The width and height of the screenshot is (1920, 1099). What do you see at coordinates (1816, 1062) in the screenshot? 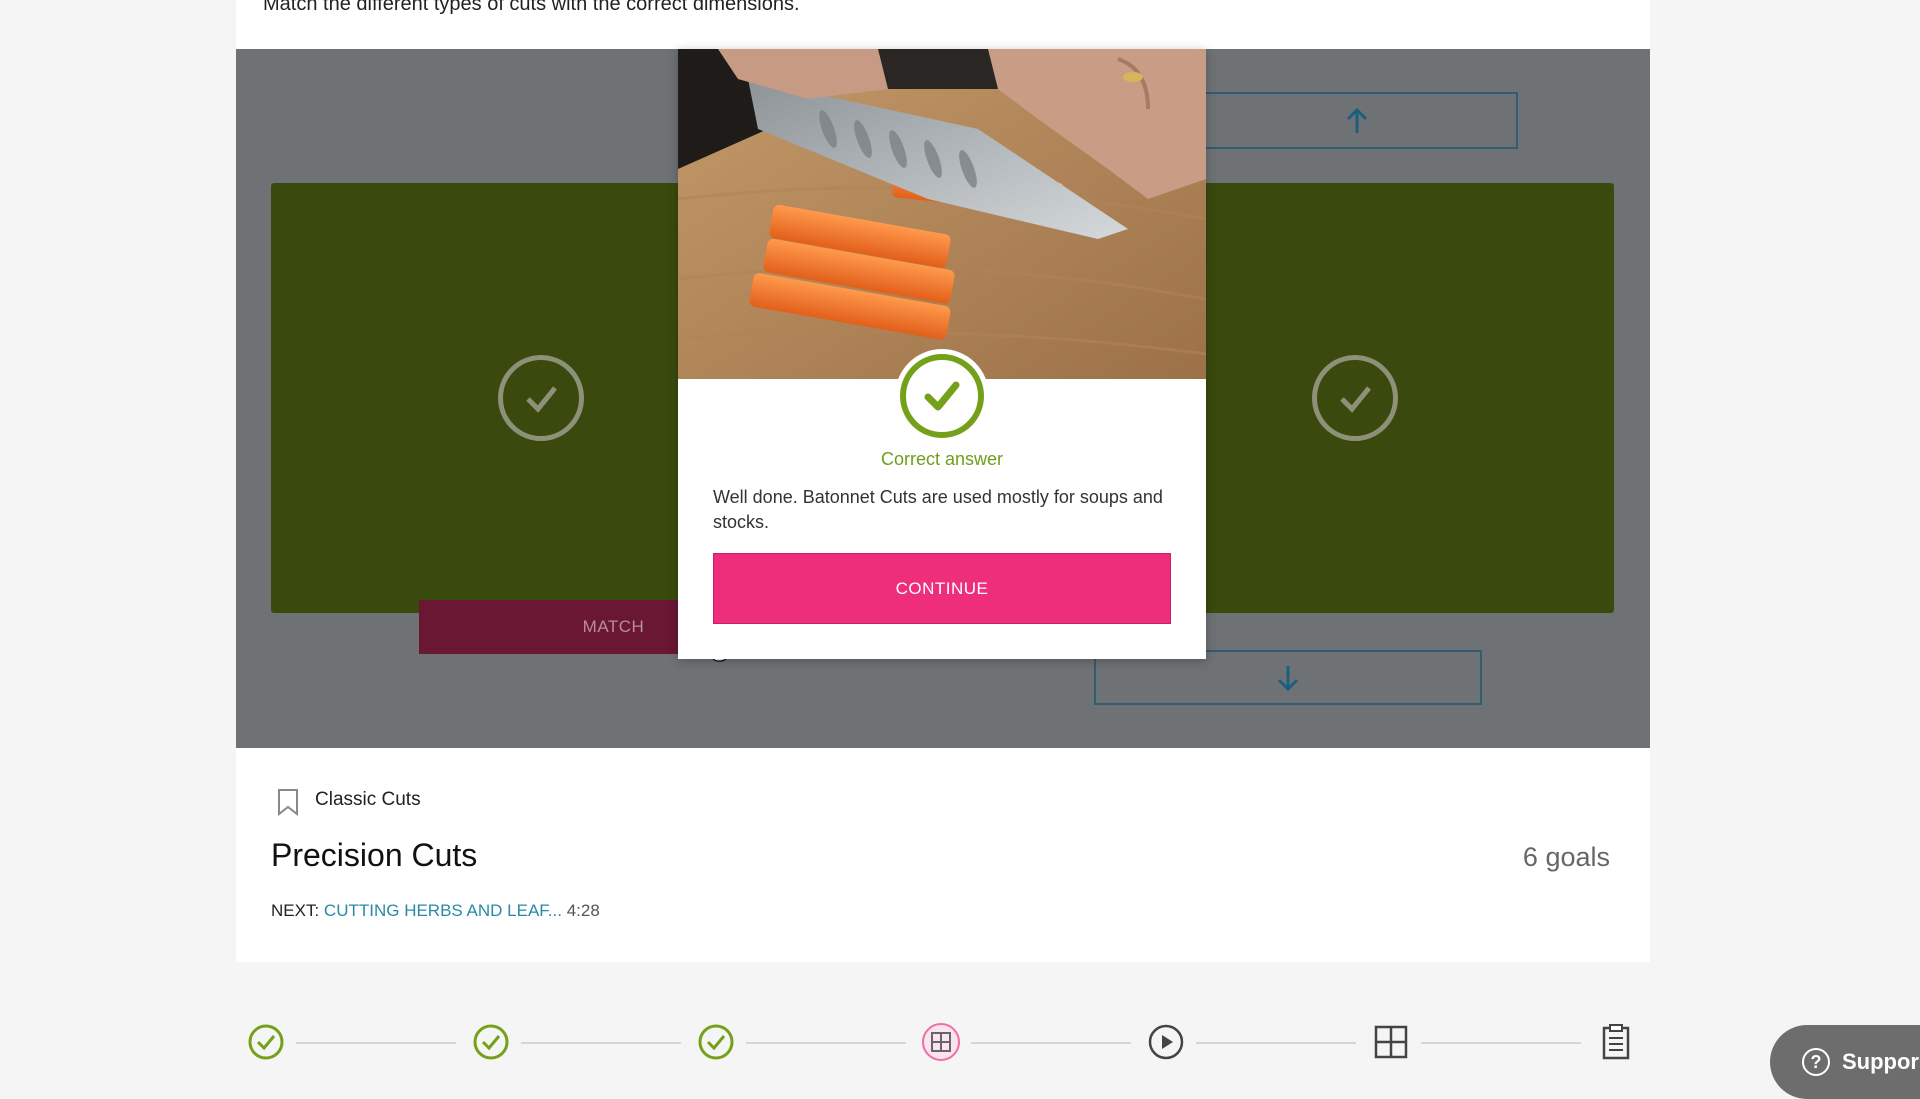
I see `help-icon: ?` at bounding box center [1816, 1062].